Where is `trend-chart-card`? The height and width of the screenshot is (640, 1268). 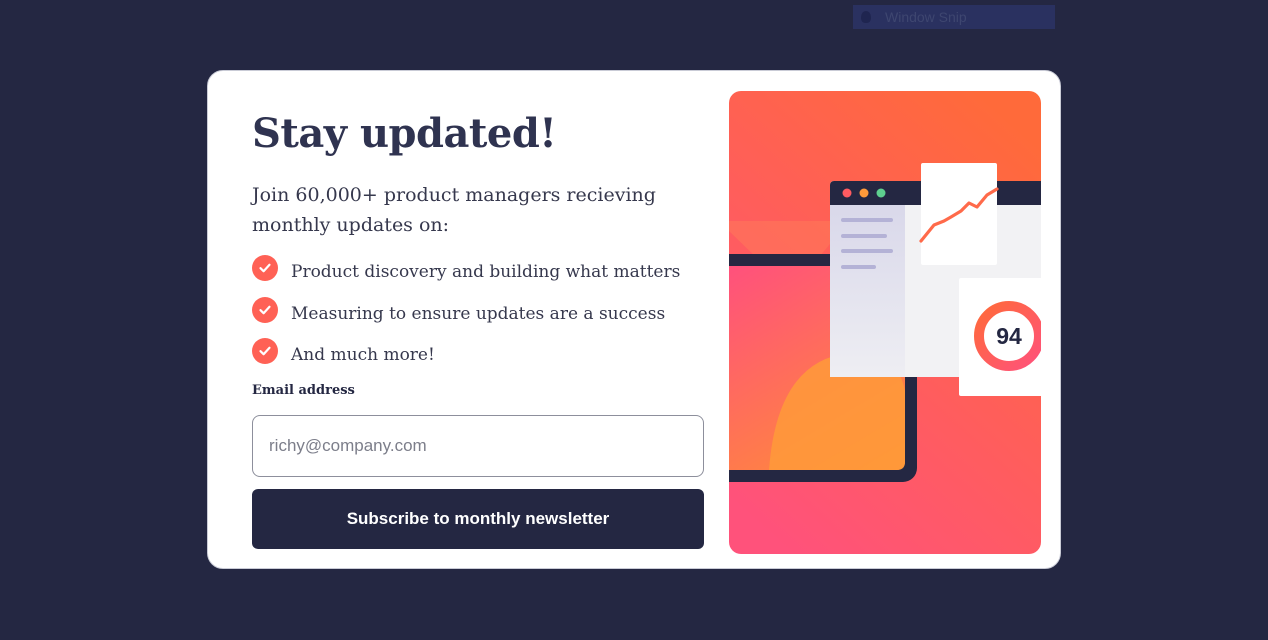 trend-chart-card is located at coordinates (959, 214).